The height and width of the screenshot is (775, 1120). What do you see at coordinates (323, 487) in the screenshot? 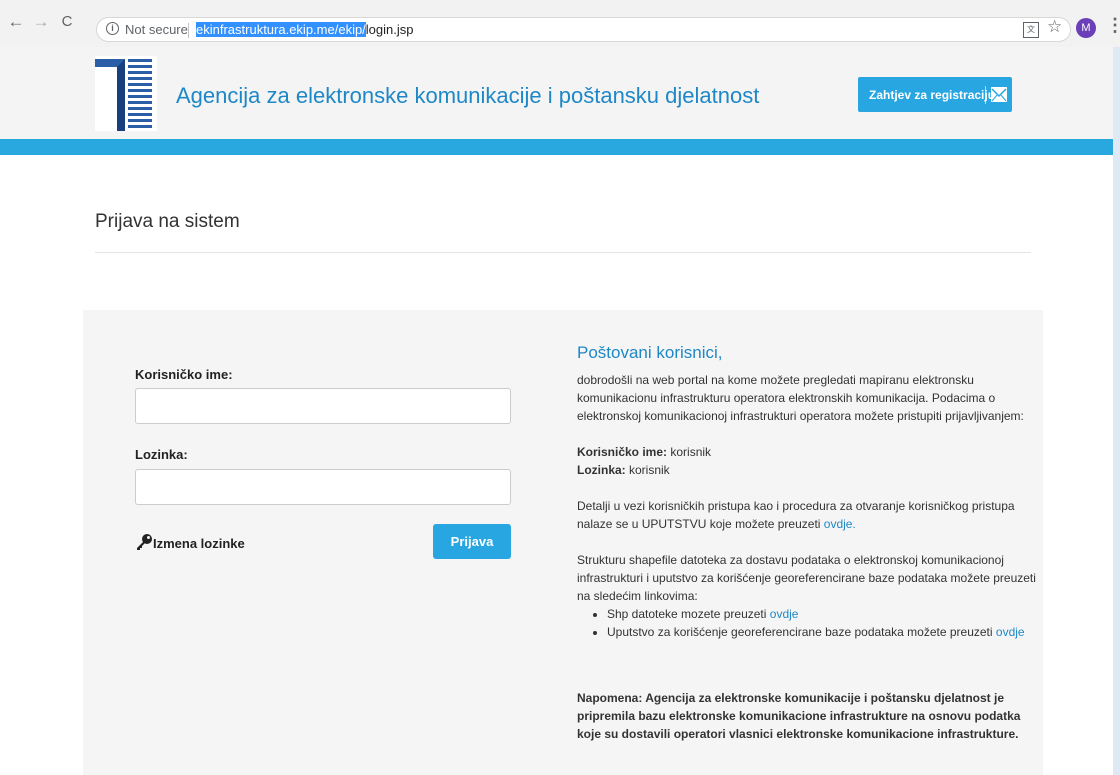
I see `password-input` at bounding box center [323, 487].